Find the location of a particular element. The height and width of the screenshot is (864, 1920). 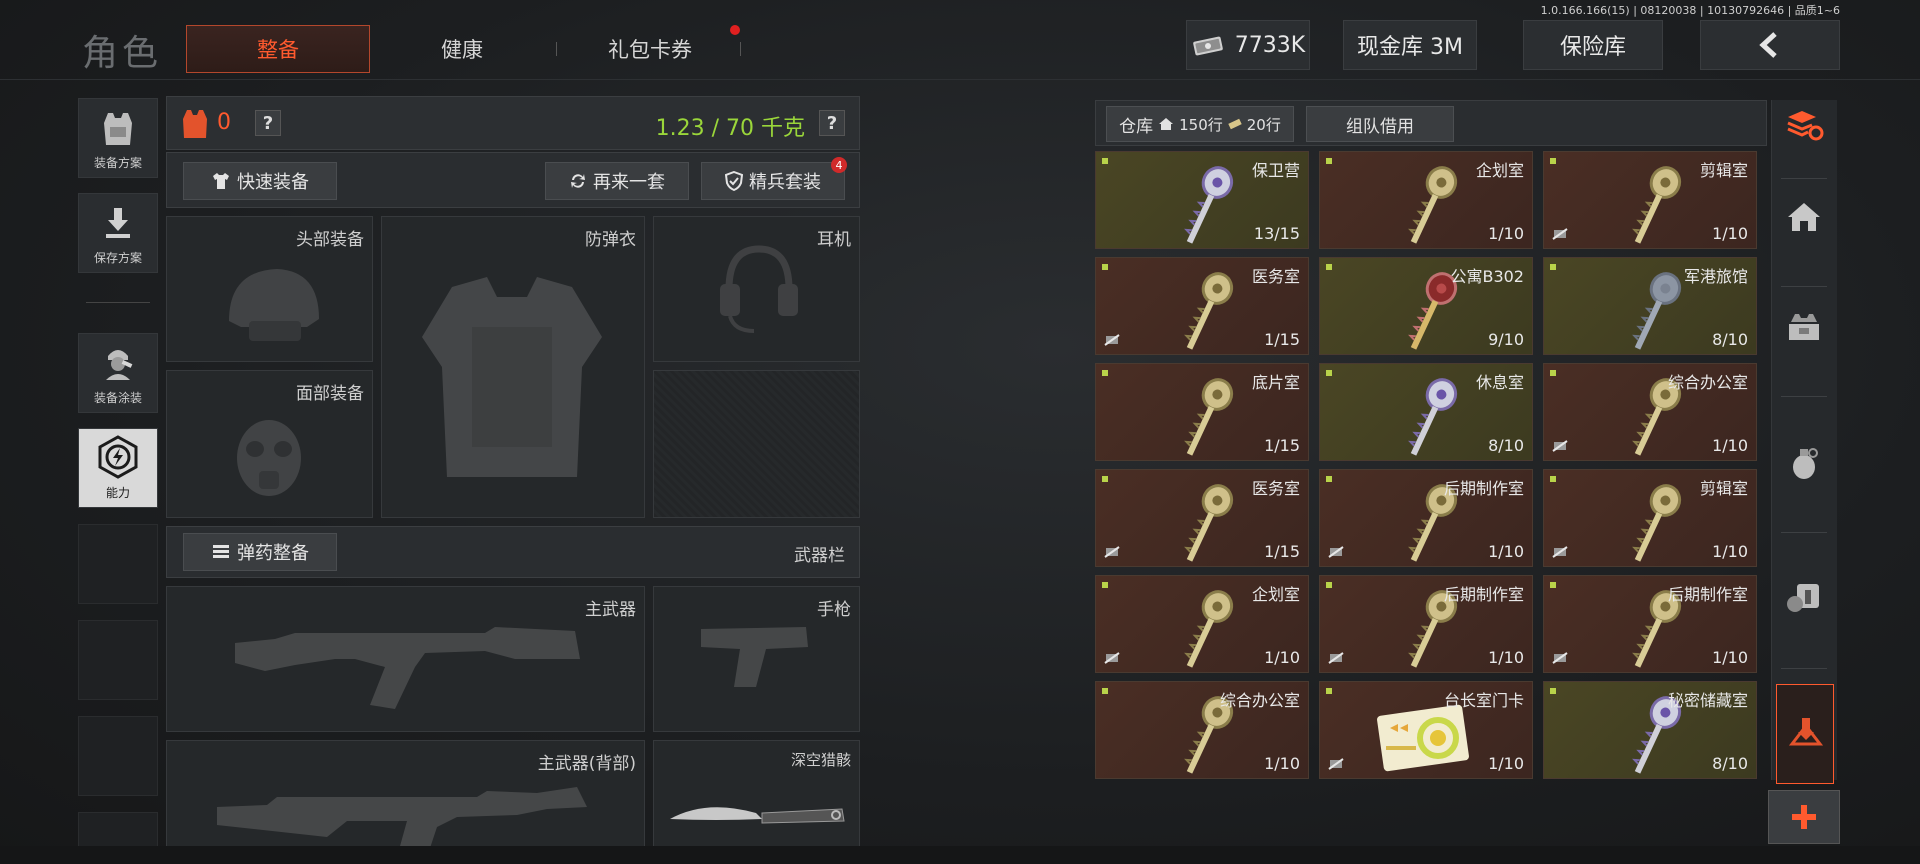

warehouse-item: 保卫营 13/15 is located at coordinates (1202, 200).